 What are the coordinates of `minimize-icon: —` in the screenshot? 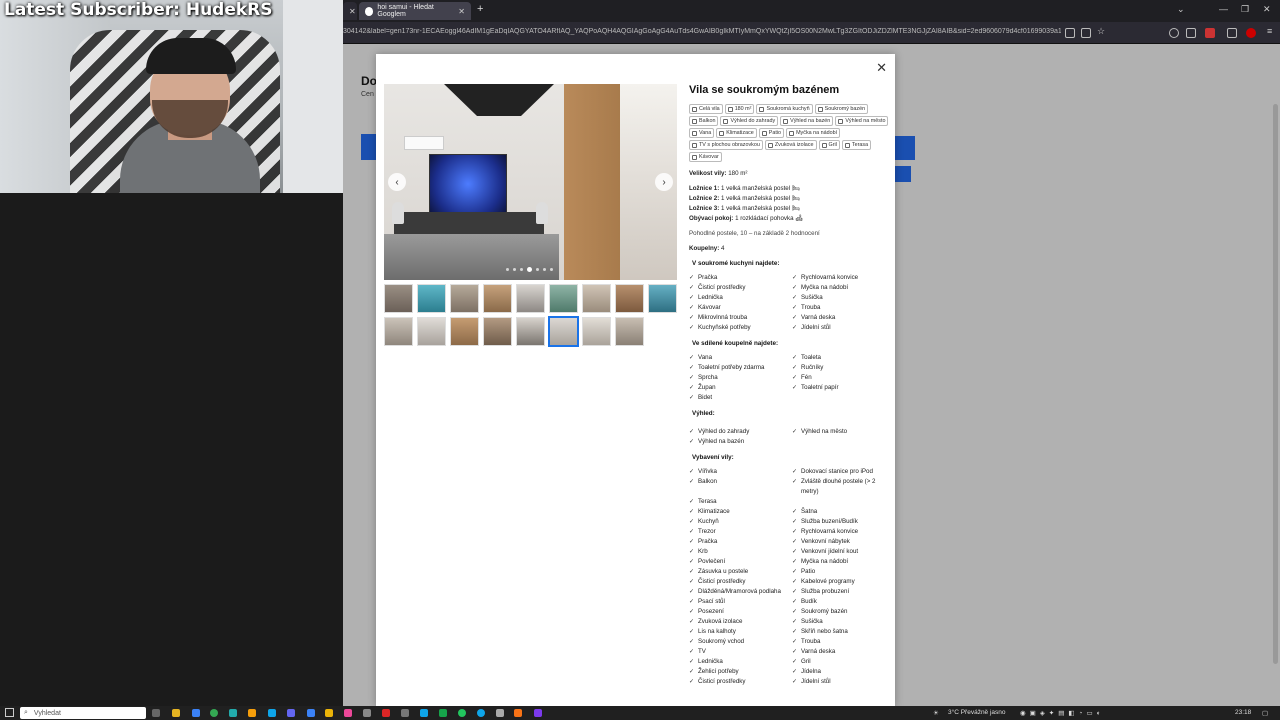 It's located at (1223, 9).